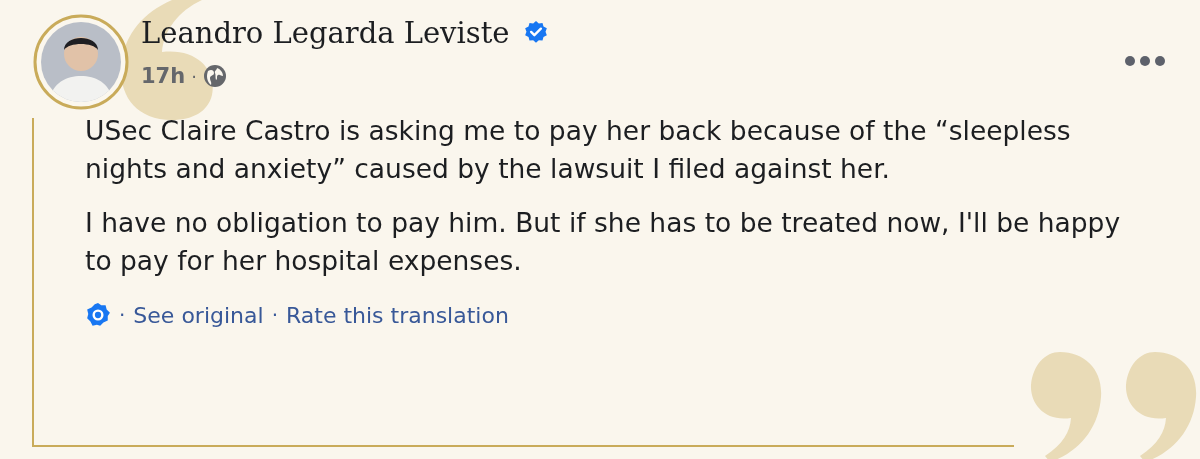 The height and width of the screenshot is (459, 1200). Describe the element at coordinates (98, 315) in the screenshot. I see `settings-icon` at that location.